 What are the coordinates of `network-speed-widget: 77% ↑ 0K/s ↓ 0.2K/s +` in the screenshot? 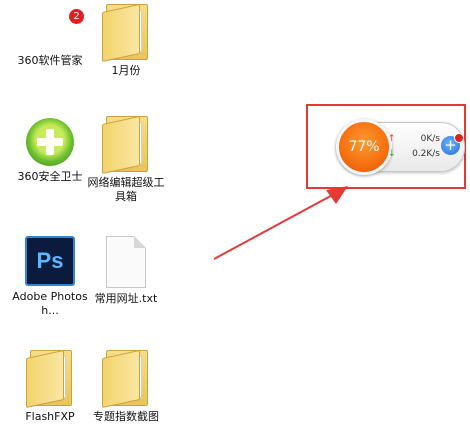 It's located at (400, 147).